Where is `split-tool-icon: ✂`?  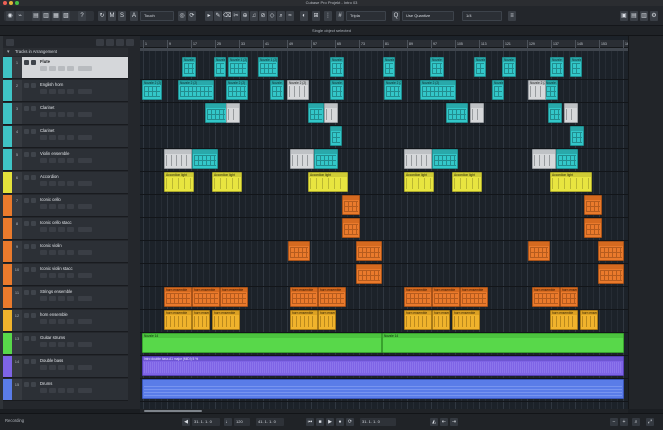
split-tool-icon: ✂ is located at coordinates (236, 16).